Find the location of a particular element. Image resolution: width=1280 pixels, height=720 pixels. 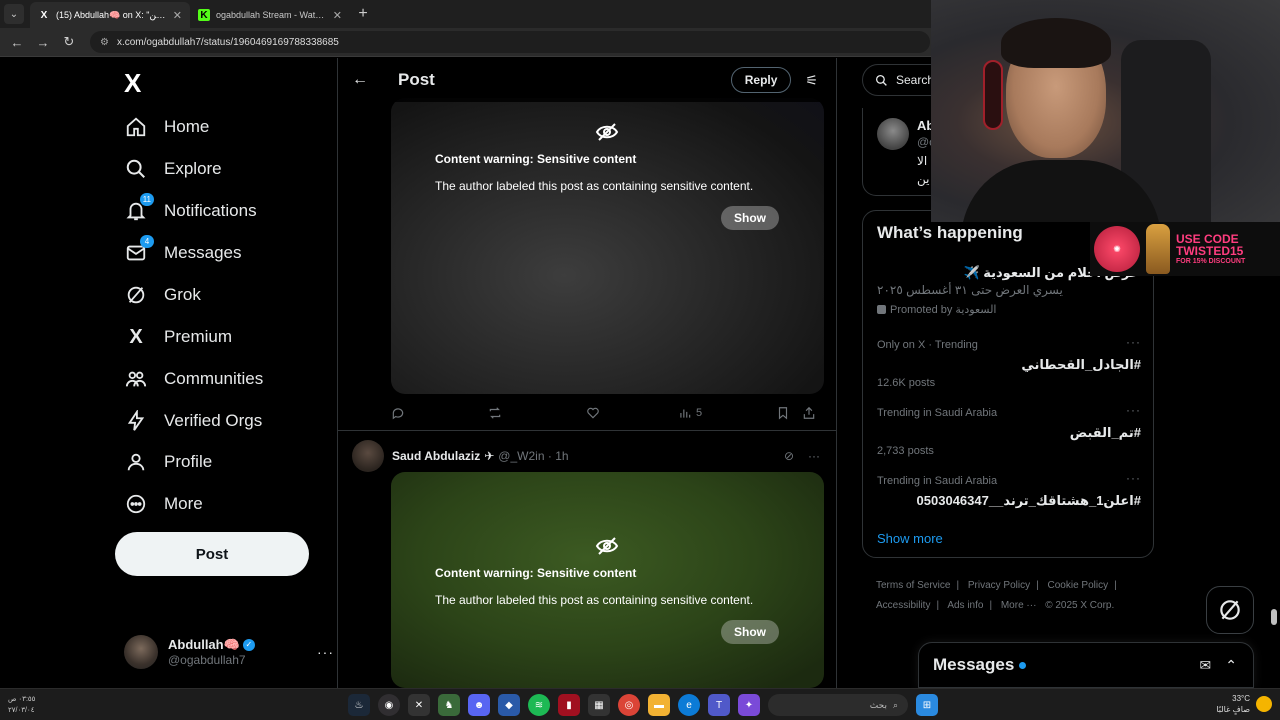

clock-date: ٢٧/٠٣/٠٤ is located at coordinates (21, 710).